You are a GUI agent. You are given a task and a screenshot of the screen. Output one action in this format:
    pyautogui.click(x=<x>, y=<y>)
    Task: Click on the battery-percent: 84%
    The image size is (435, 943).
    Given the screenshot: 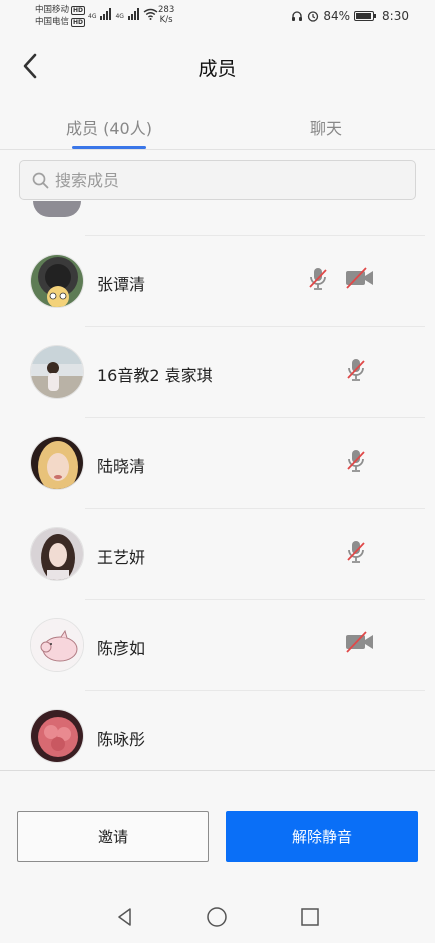 What is the action you would take?
    pyautogui.click(x=337, y=16)
    